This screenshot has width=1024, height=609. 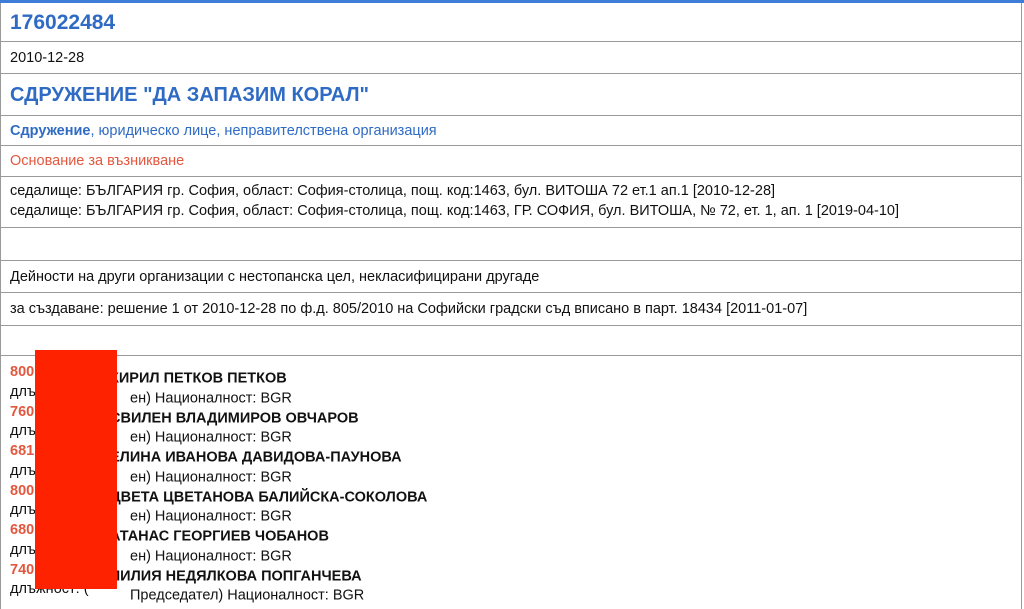 What do you see at coordinates (511, 95) in the screenshot?
I see `org-name-row: СДРУЖЕНИЕ "ДА ЗАПАЗИМ КОРАЛ"` at bounding box center [511, 95].